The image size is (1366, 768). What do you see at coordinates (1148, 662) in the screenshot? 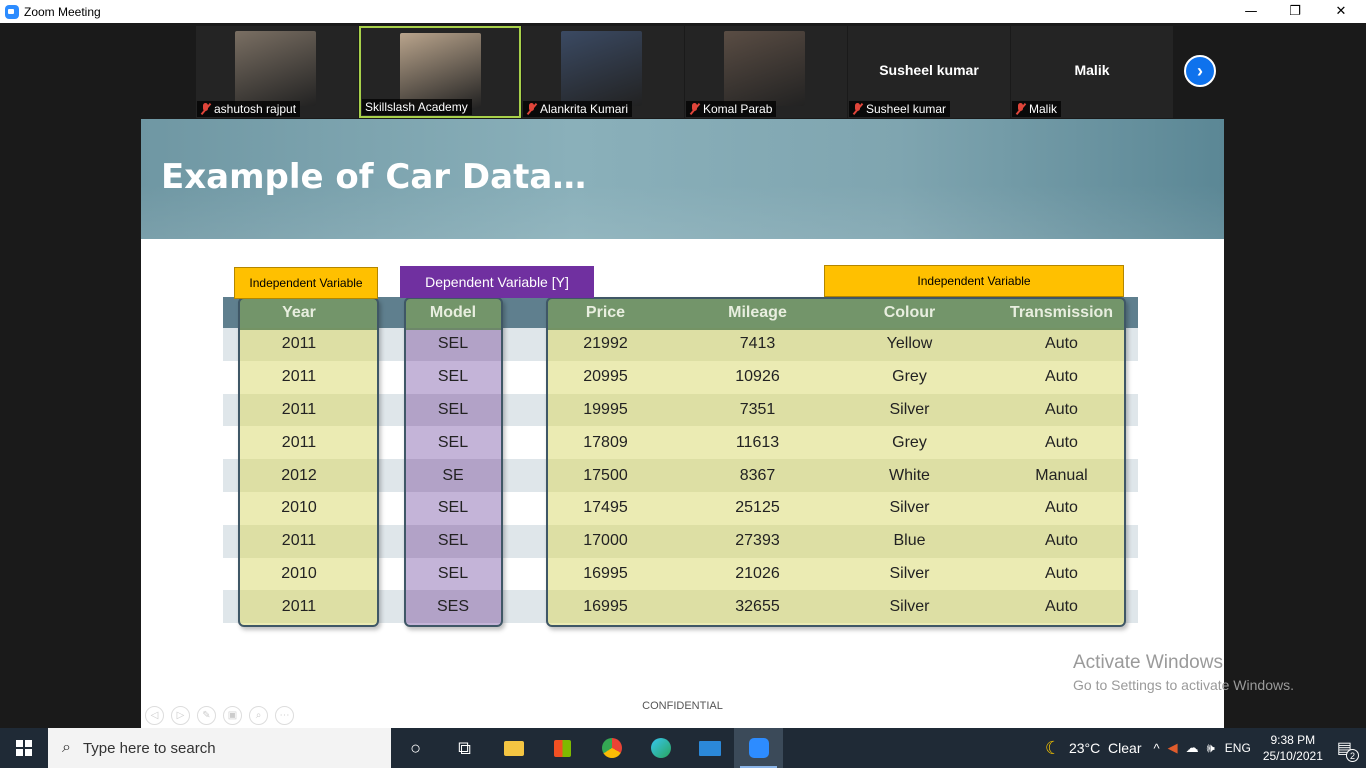
I see `activate-windows-title: Activate Windows` at bounding box center [1148, 662].